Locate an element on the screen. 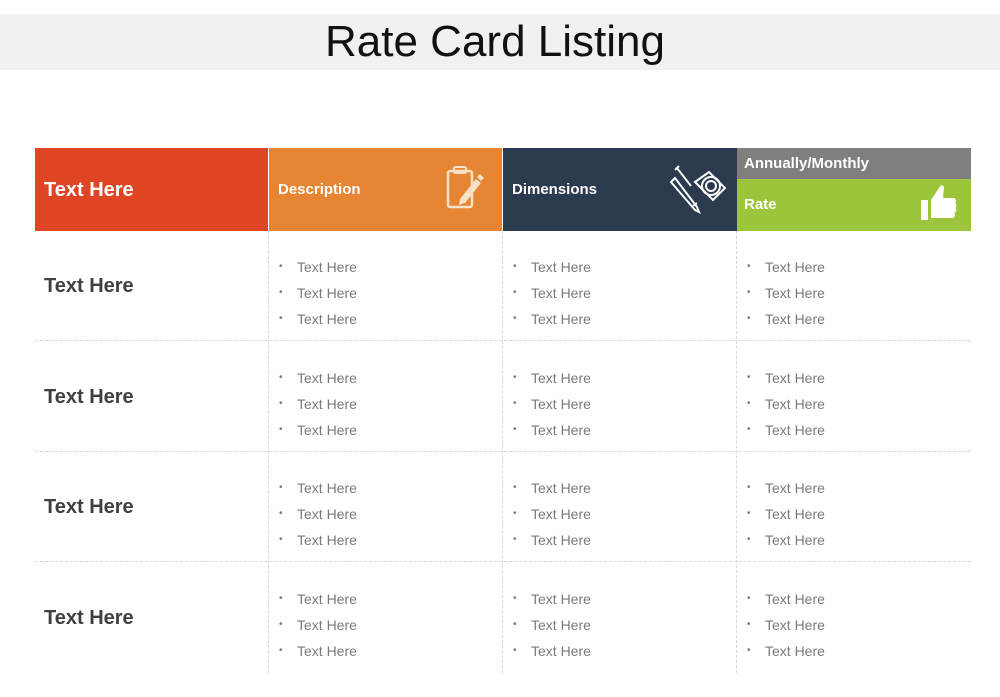 Image resolution: width=1000 pixels, height=697 pixels. header-dimensions-label: Dimensions is located at coordinates (555, 189).